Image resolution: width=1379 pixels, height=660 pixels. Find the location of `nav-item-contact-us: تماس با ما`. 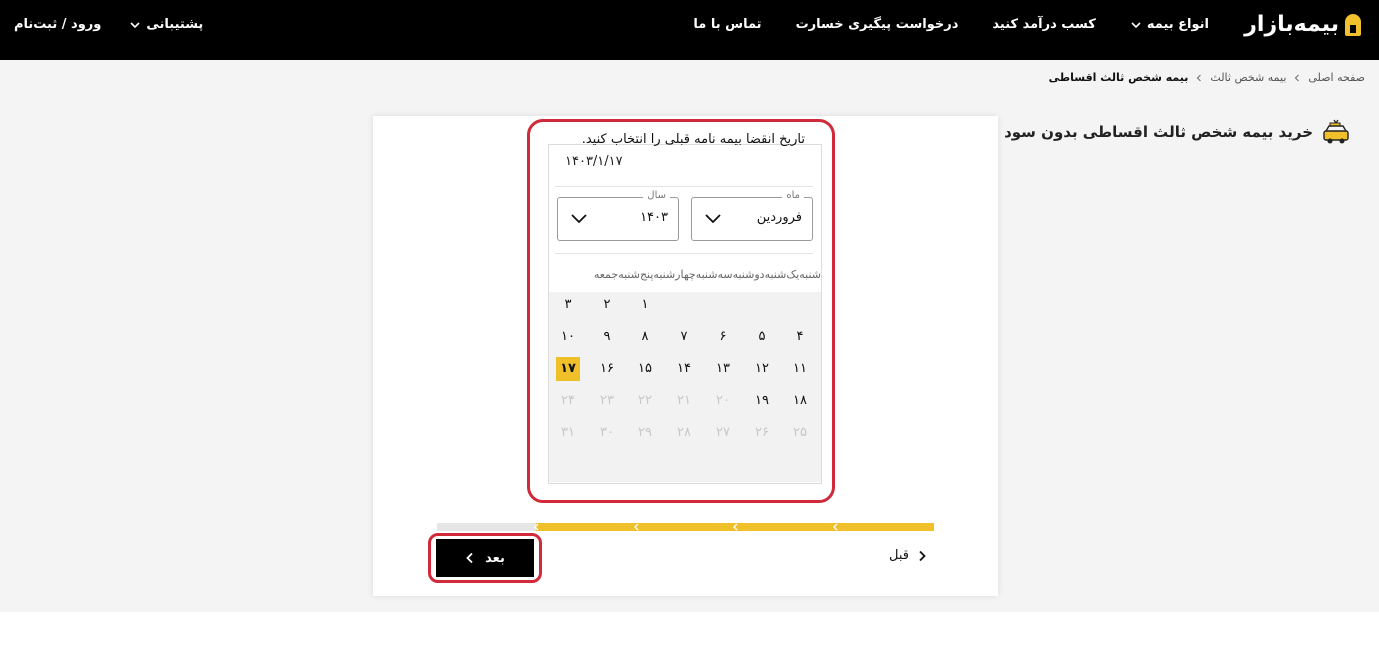

nav-item-contact-us: تماس با ما is located at coordinates (727, 24).